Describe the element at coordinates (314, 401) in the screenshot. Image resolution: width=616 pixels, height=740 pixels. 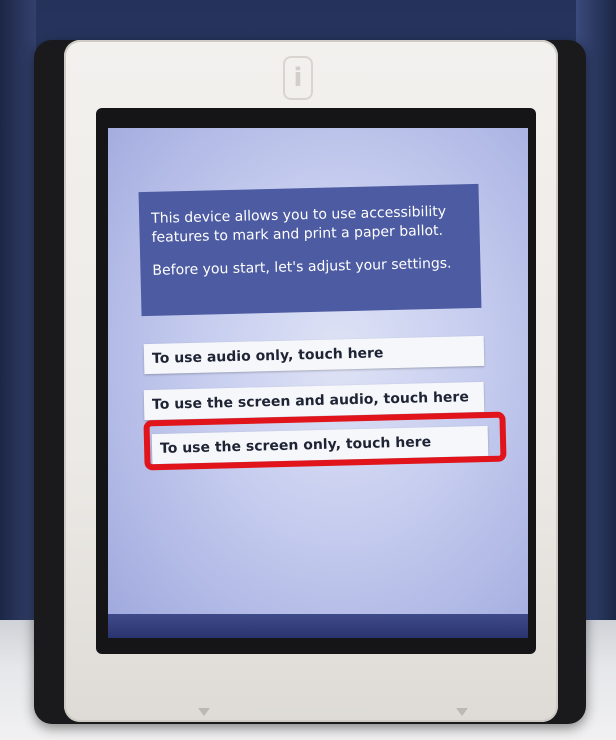
I see `screen-and-audio-button: To use the screen and audio, touch here` at that location.